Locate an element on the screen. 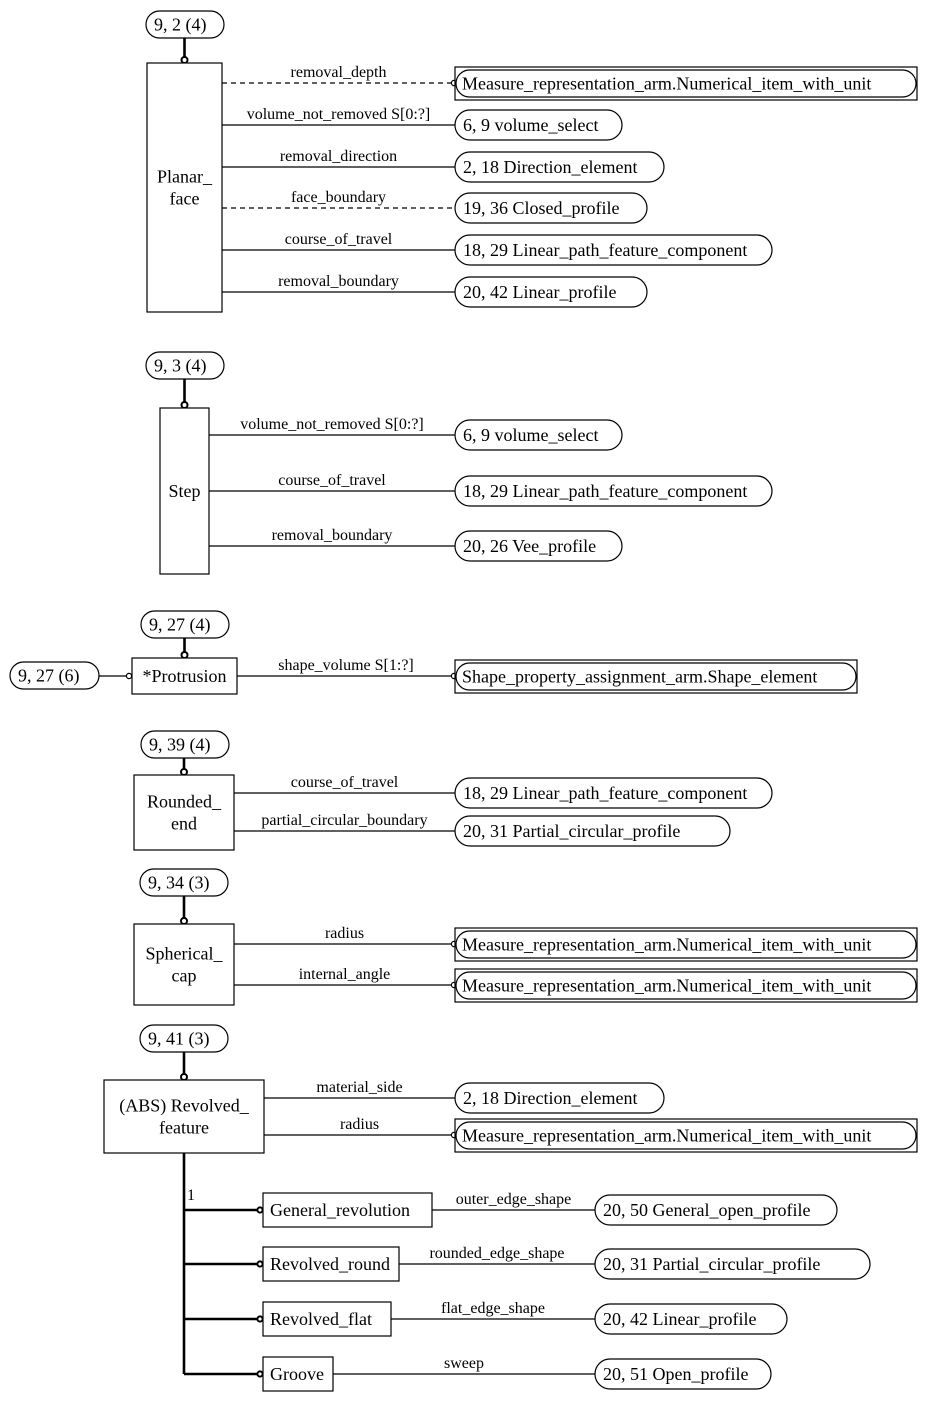 This screenshot has width=927, height=1402. entity-revolved_feature: (ABS) Revolved_feature is located at coordinates (184, 1116).